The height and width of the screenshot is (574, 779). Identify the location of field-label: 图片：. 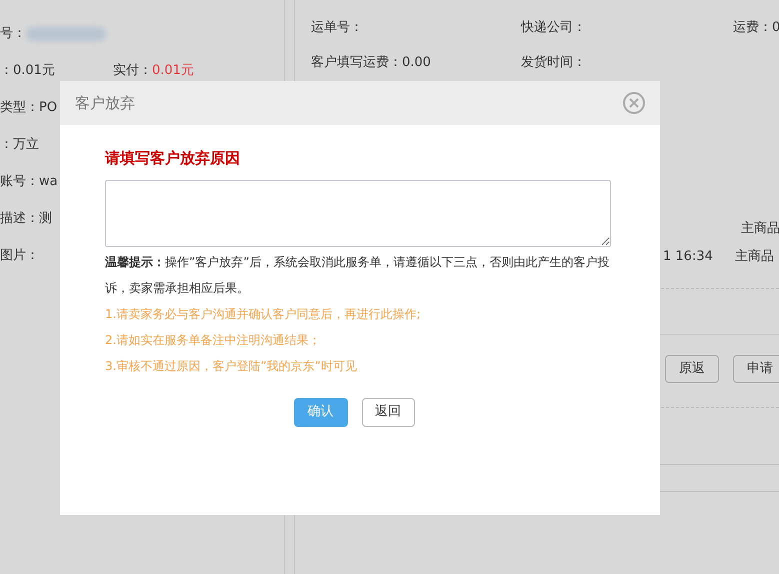
(19, 256).